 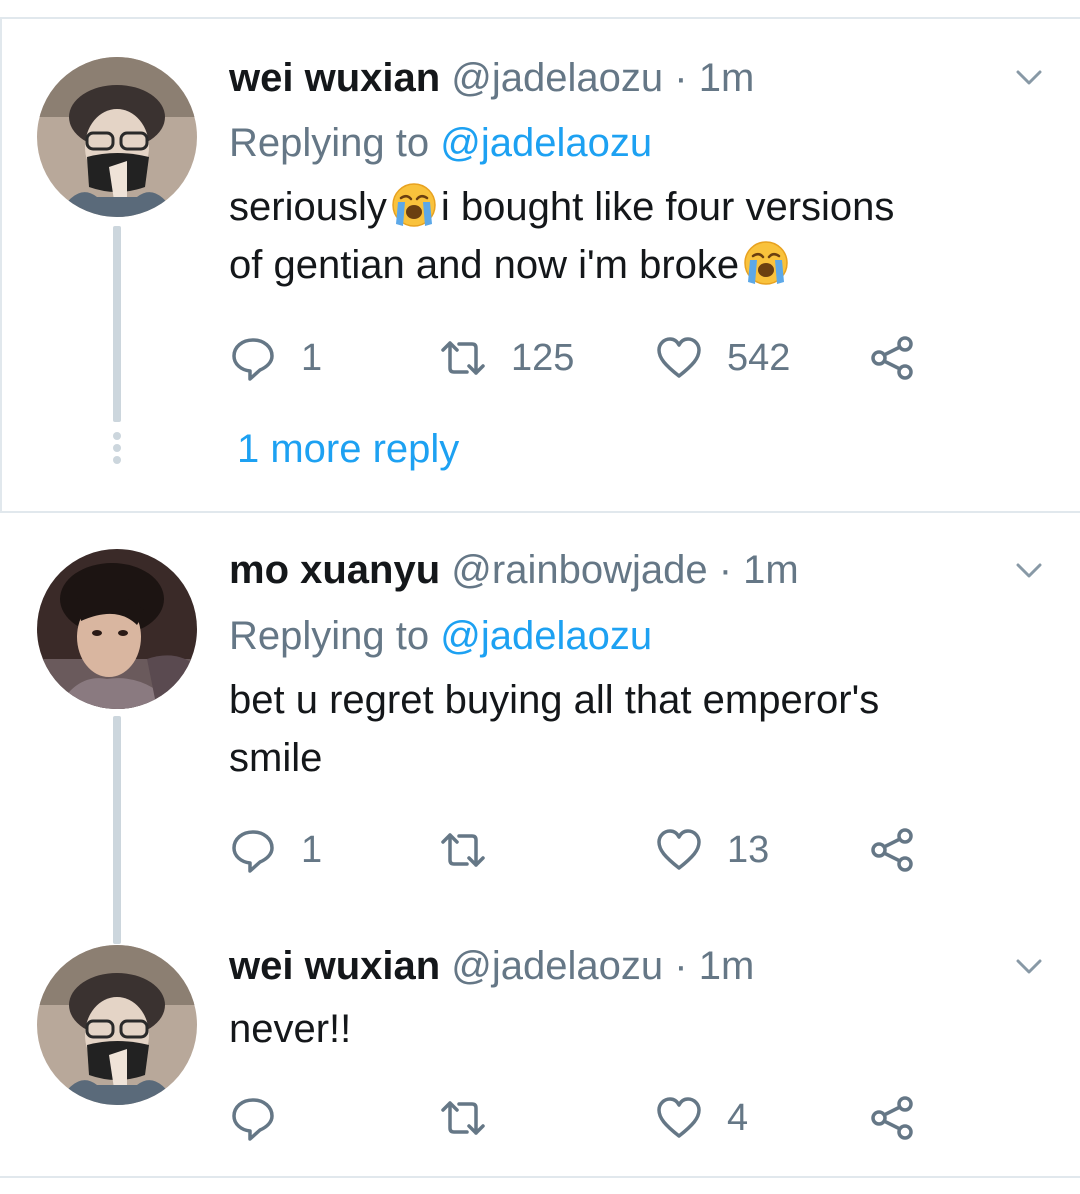 What do you see at coordinates (589, 850) in the screenshot?
I see `tweet-actions: 1 13` at bounding box center [589, 850].